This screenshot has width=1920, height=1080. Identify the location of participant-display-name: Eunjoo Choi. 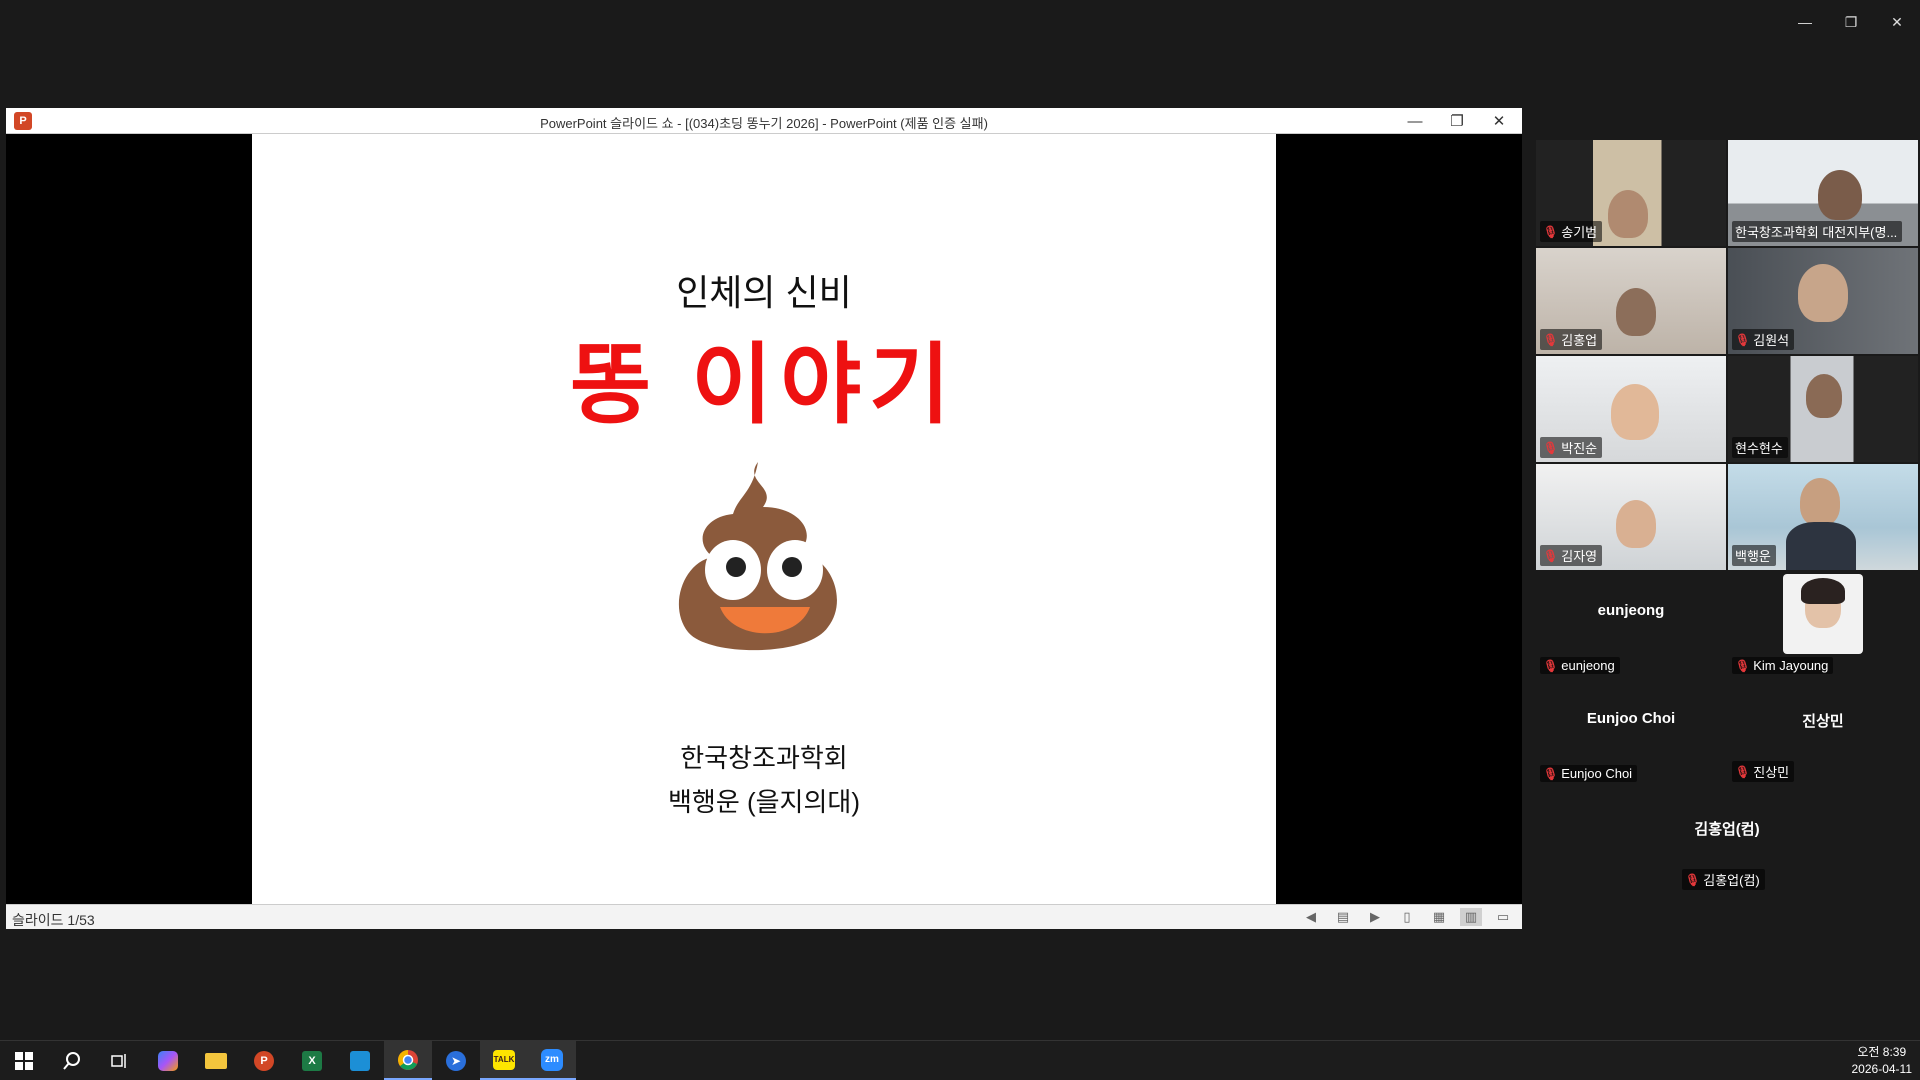
(1631, 718).